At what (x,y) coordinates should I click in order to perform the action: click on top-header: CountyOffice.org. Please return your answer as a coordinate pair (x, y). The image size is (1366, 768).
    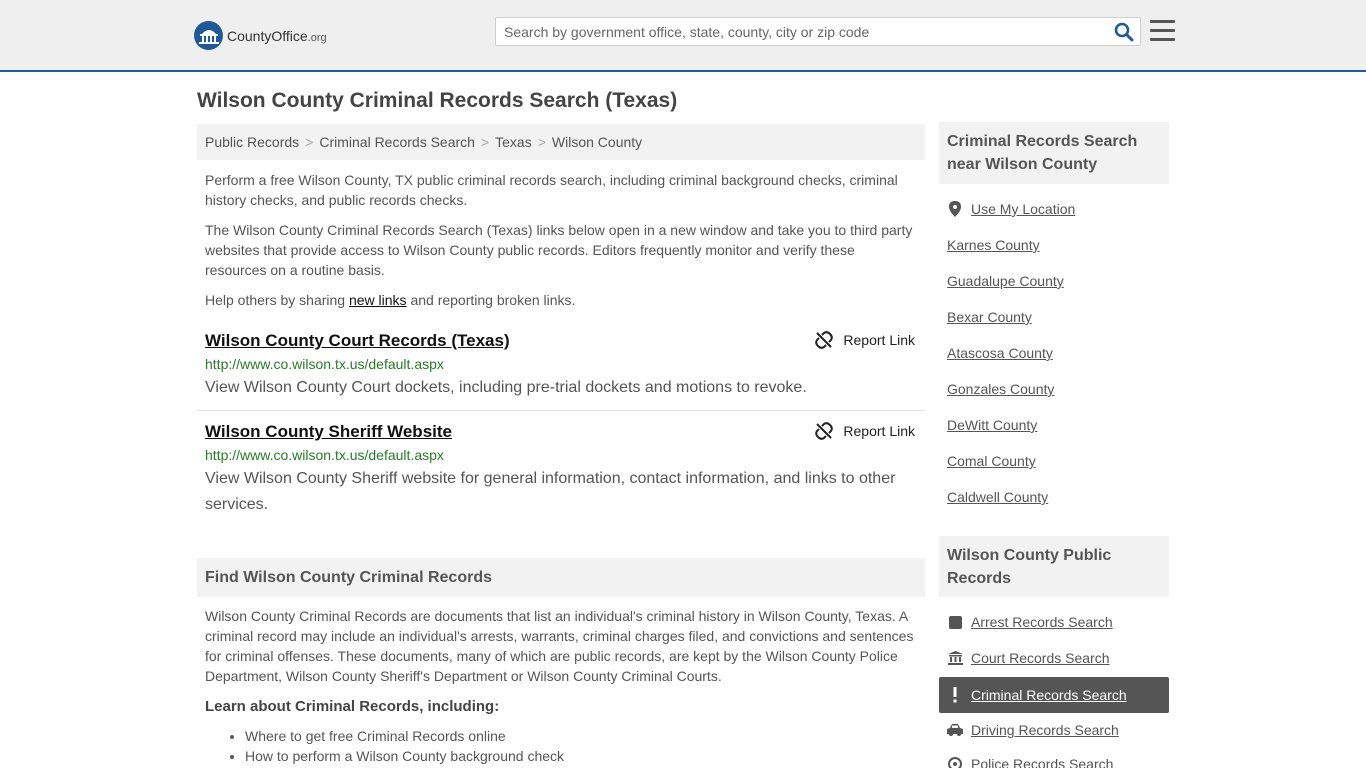
    Looking at the image, I should click on (683, 36).